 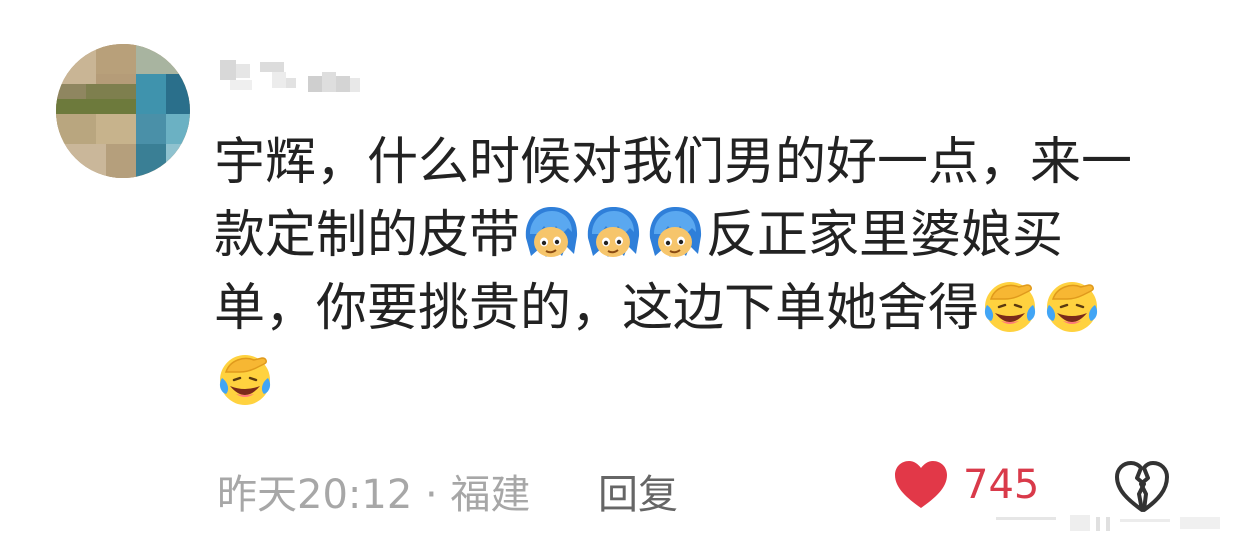 I want to click on username, so click(x=291, y=76).